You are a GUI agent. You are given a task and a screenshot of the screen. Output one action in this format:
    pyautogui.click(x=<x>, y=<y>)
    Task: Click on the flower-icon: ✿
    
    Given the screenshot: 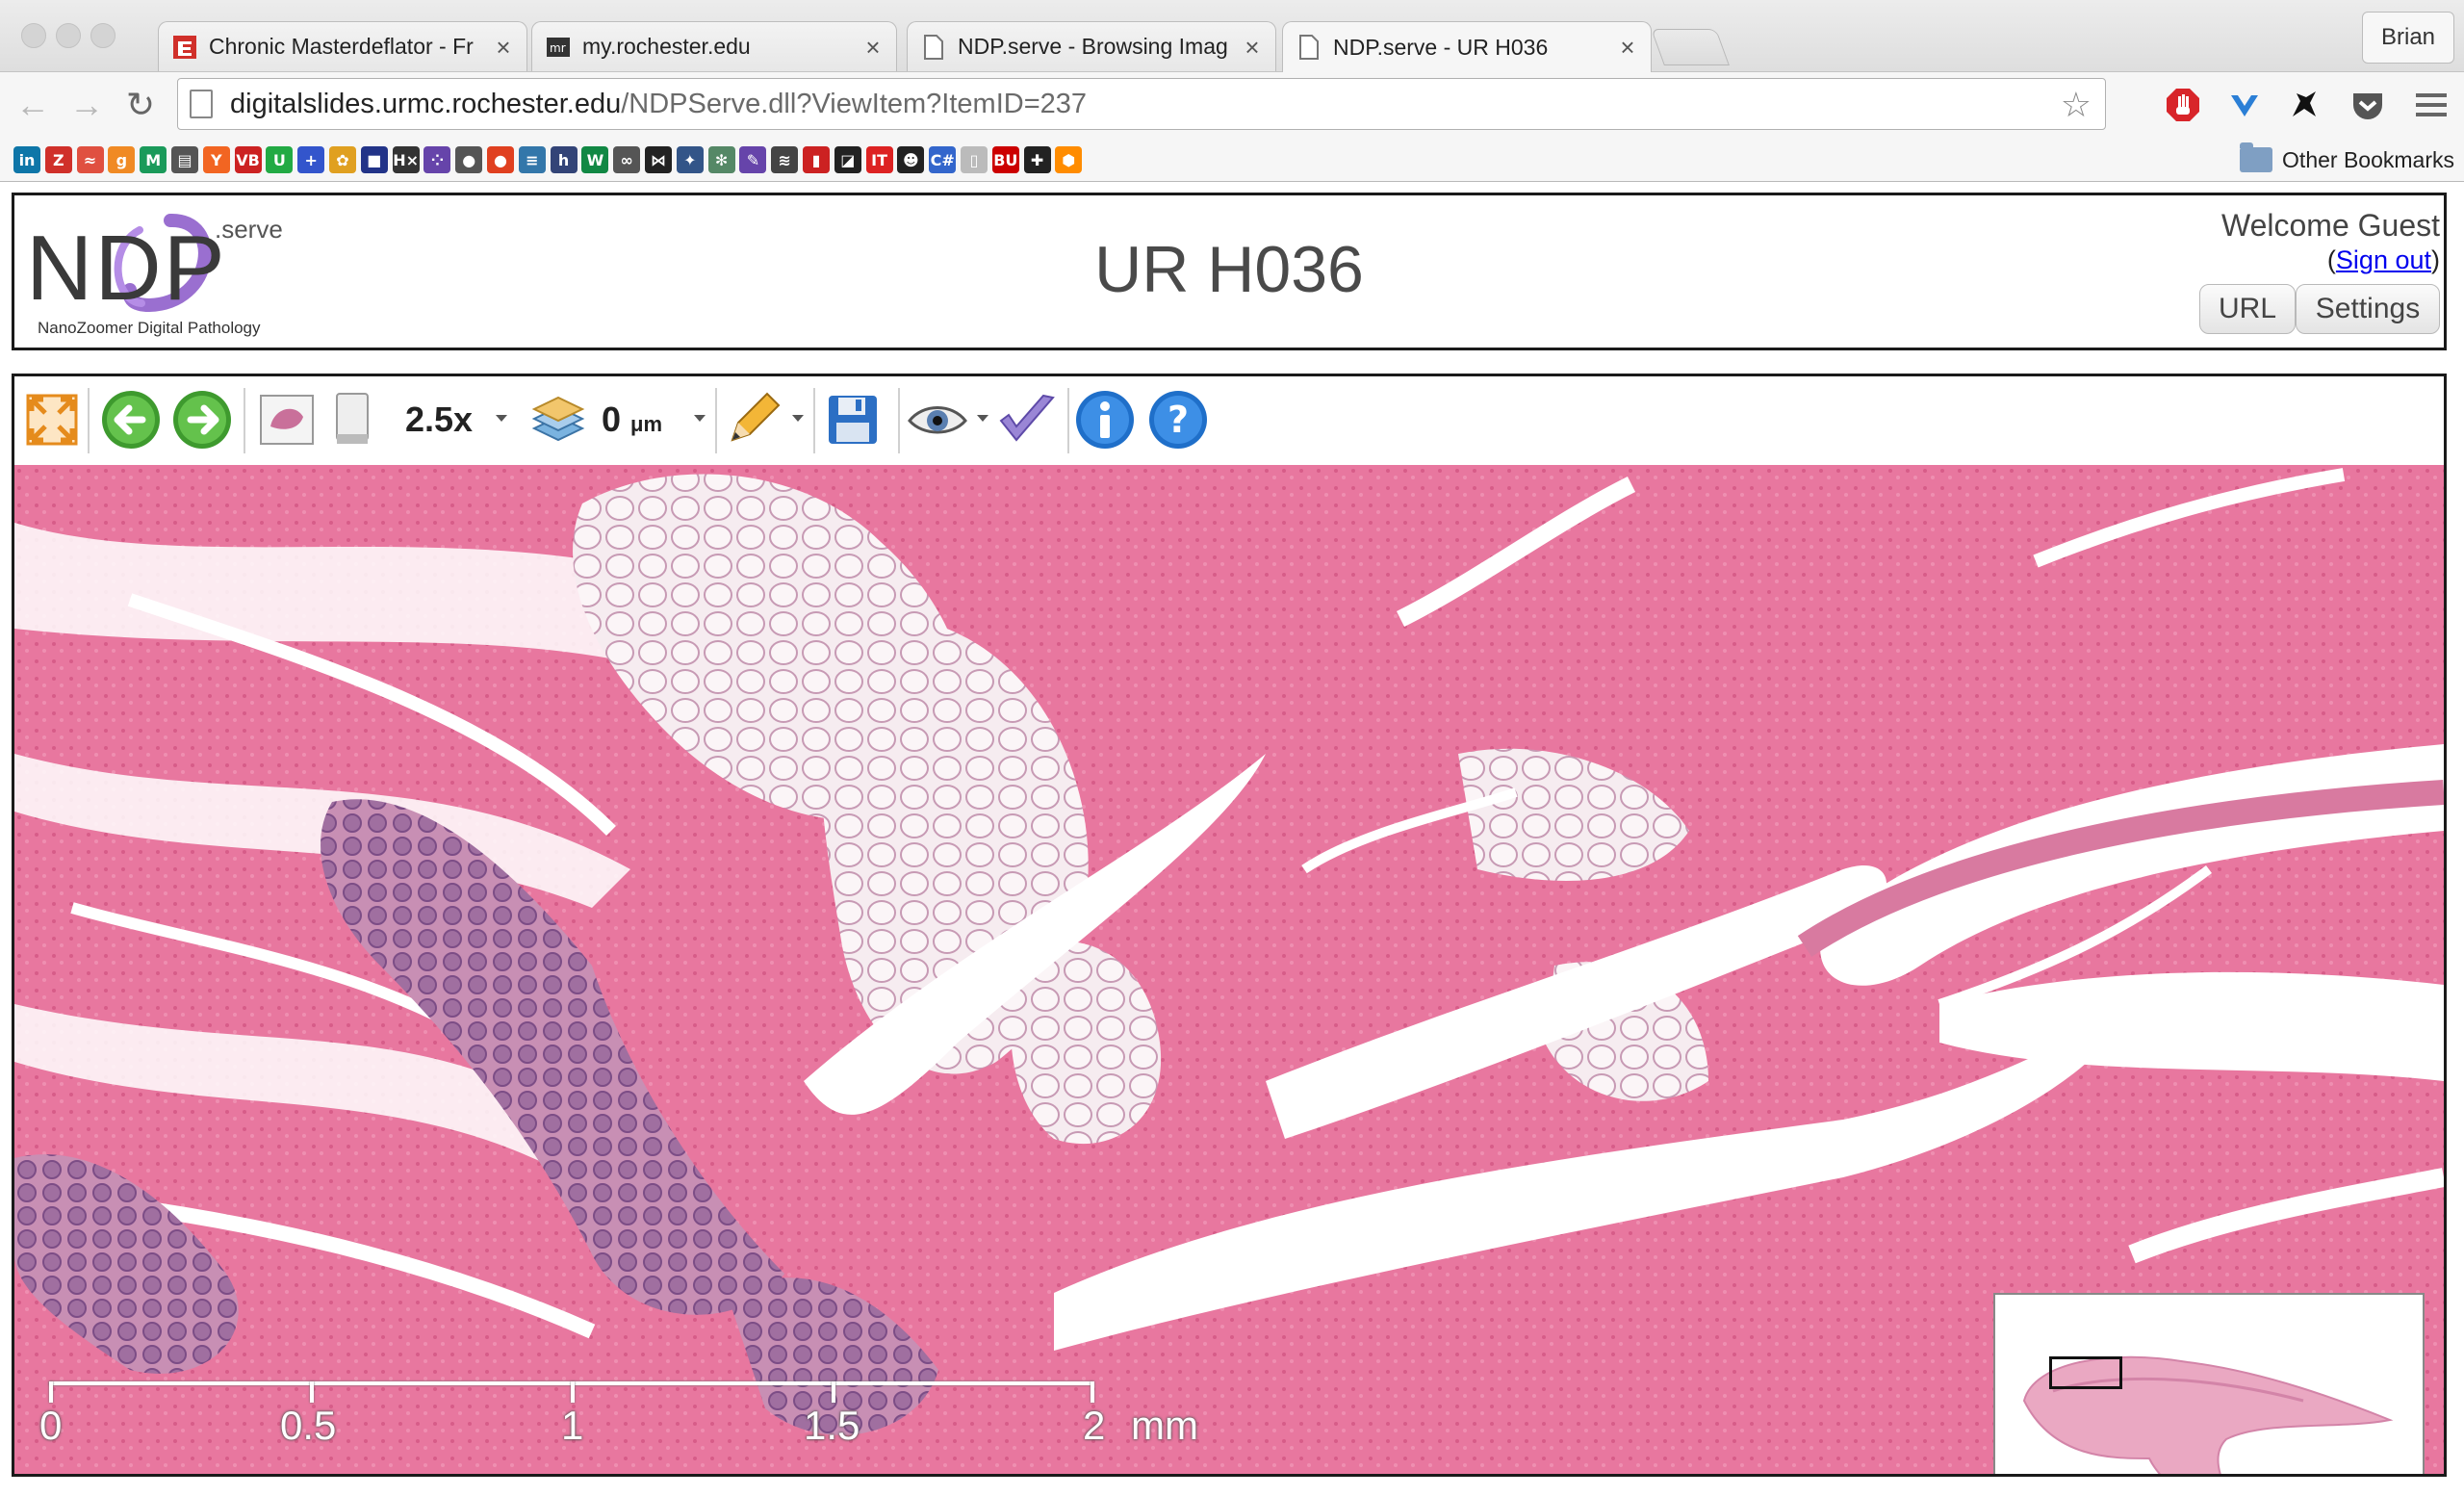 What is the action you would take?
    pyautogui.click(x=342, y=159)
    